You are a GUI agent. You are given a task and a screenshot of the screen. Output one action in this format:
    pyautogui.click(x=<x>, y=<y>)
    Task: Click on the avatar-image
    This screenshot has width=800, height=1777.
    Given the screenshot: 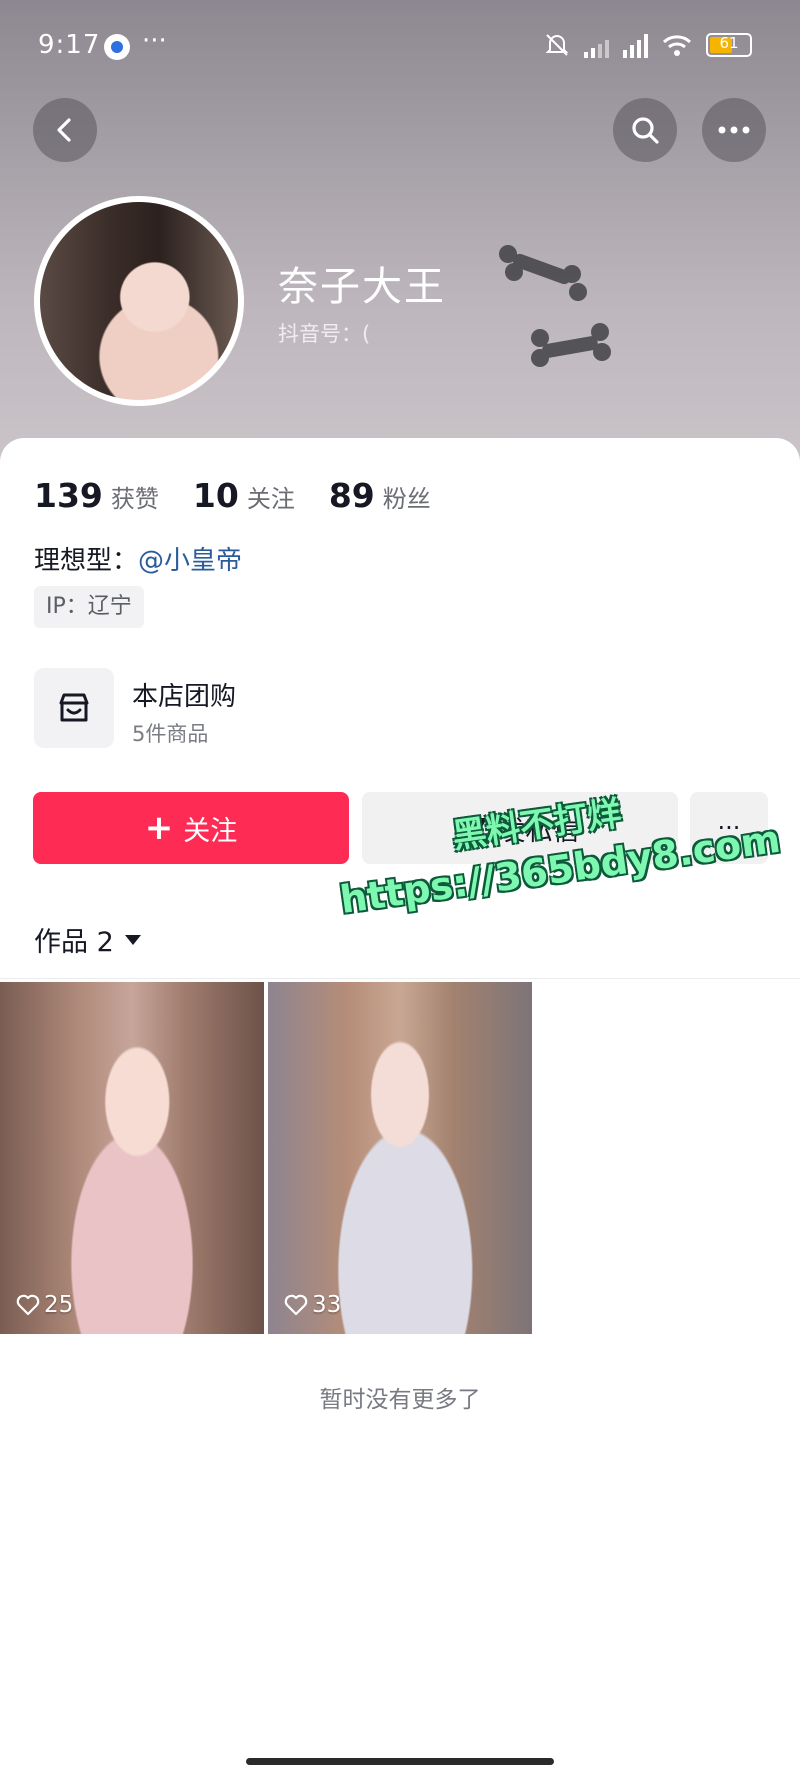 What is the action you would take?
    pyautogui.click(x=139, y=301)
    